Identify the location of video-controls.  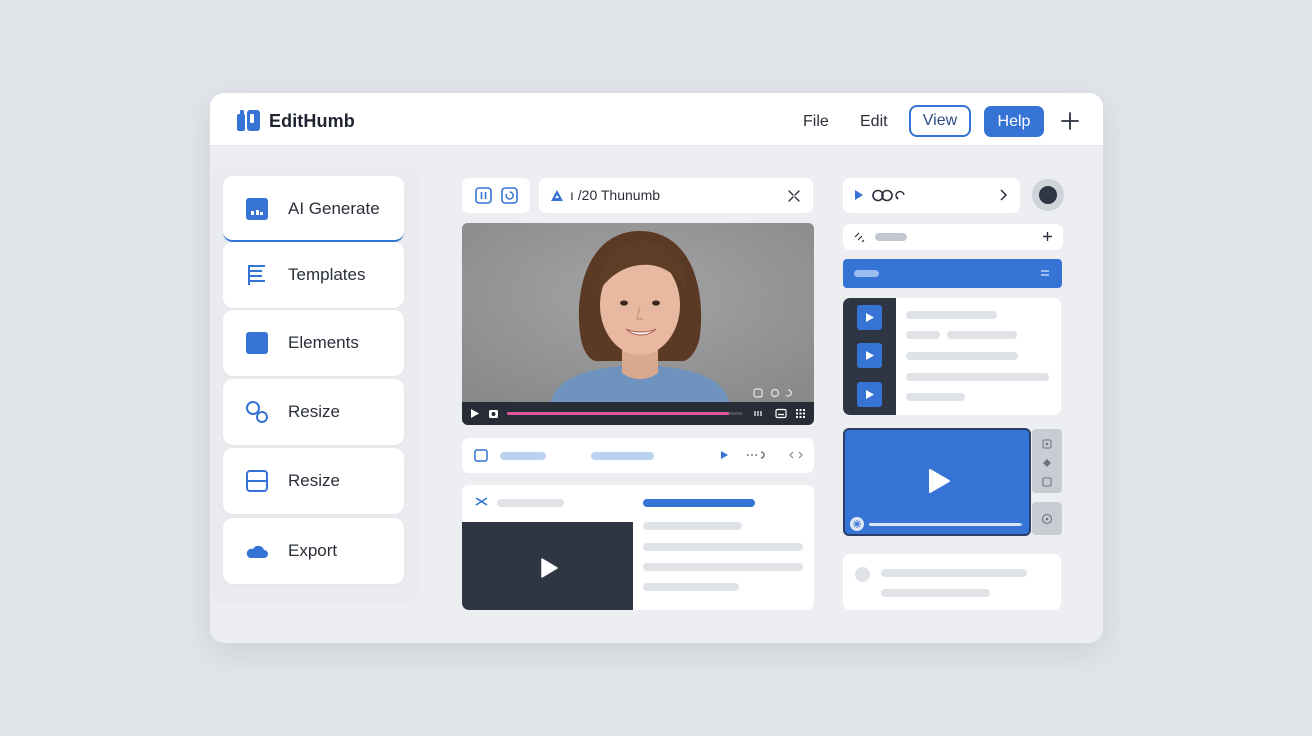
(638, 413).